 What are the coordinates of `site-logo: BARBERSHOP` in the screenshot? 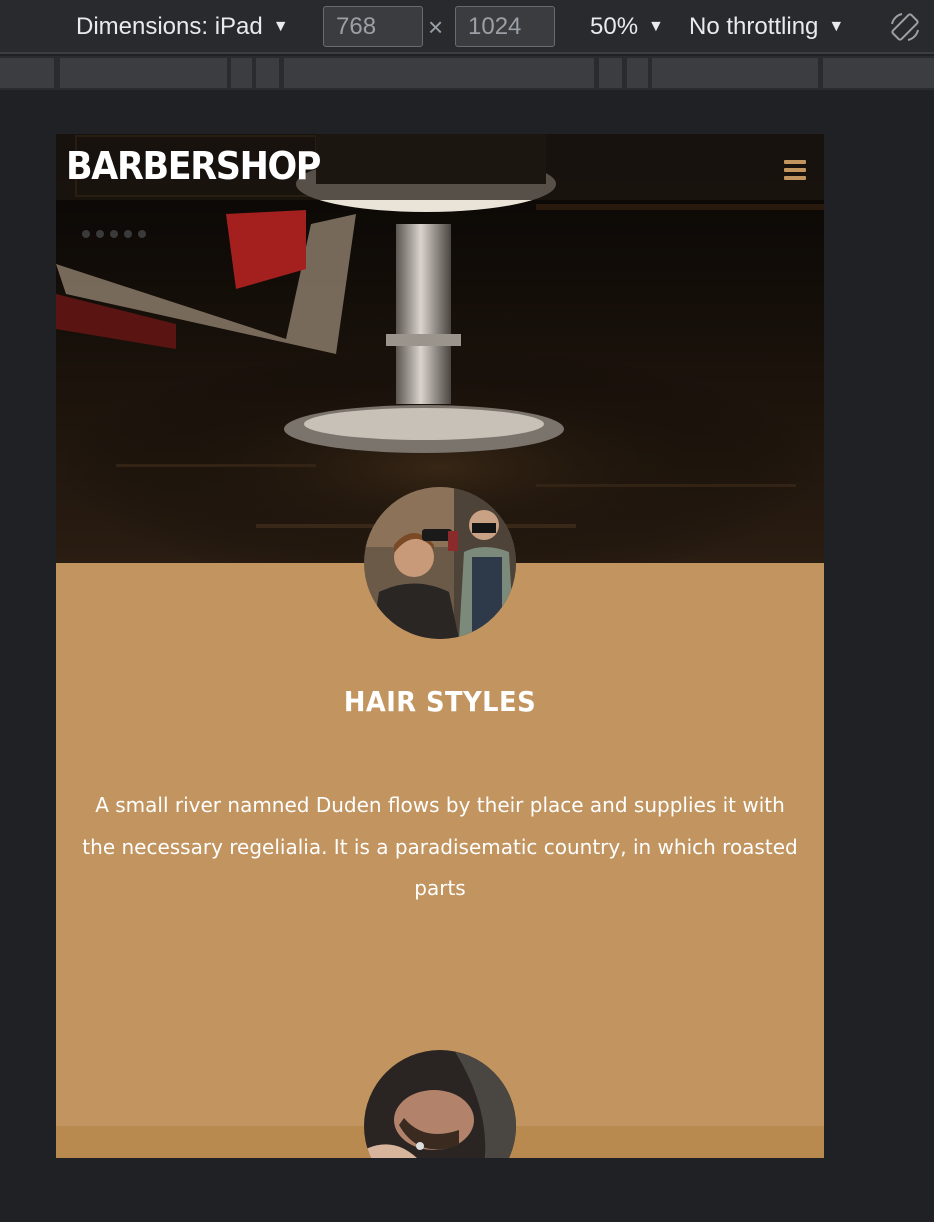 It's located at (193, 166).